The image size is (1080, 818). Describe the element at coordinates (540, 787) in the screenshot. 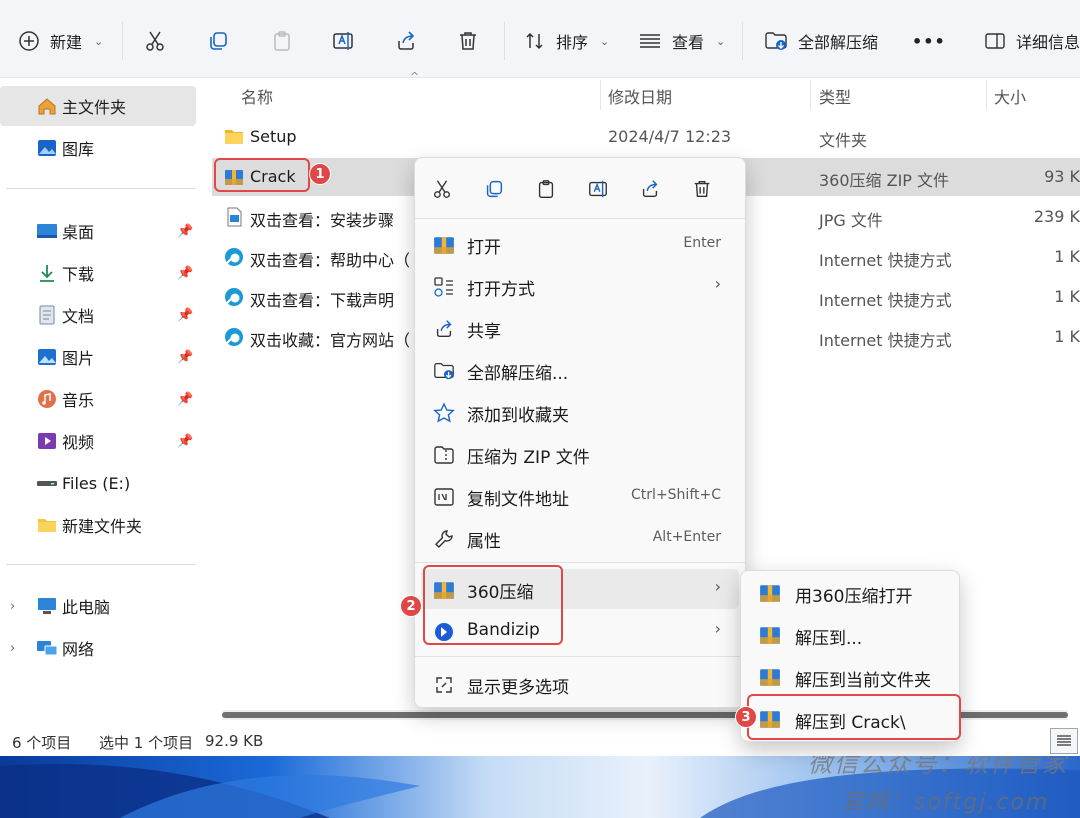

I see `desktop-wallpaper: 微信公众号：软件管家 官网：softgj.com` at that location.